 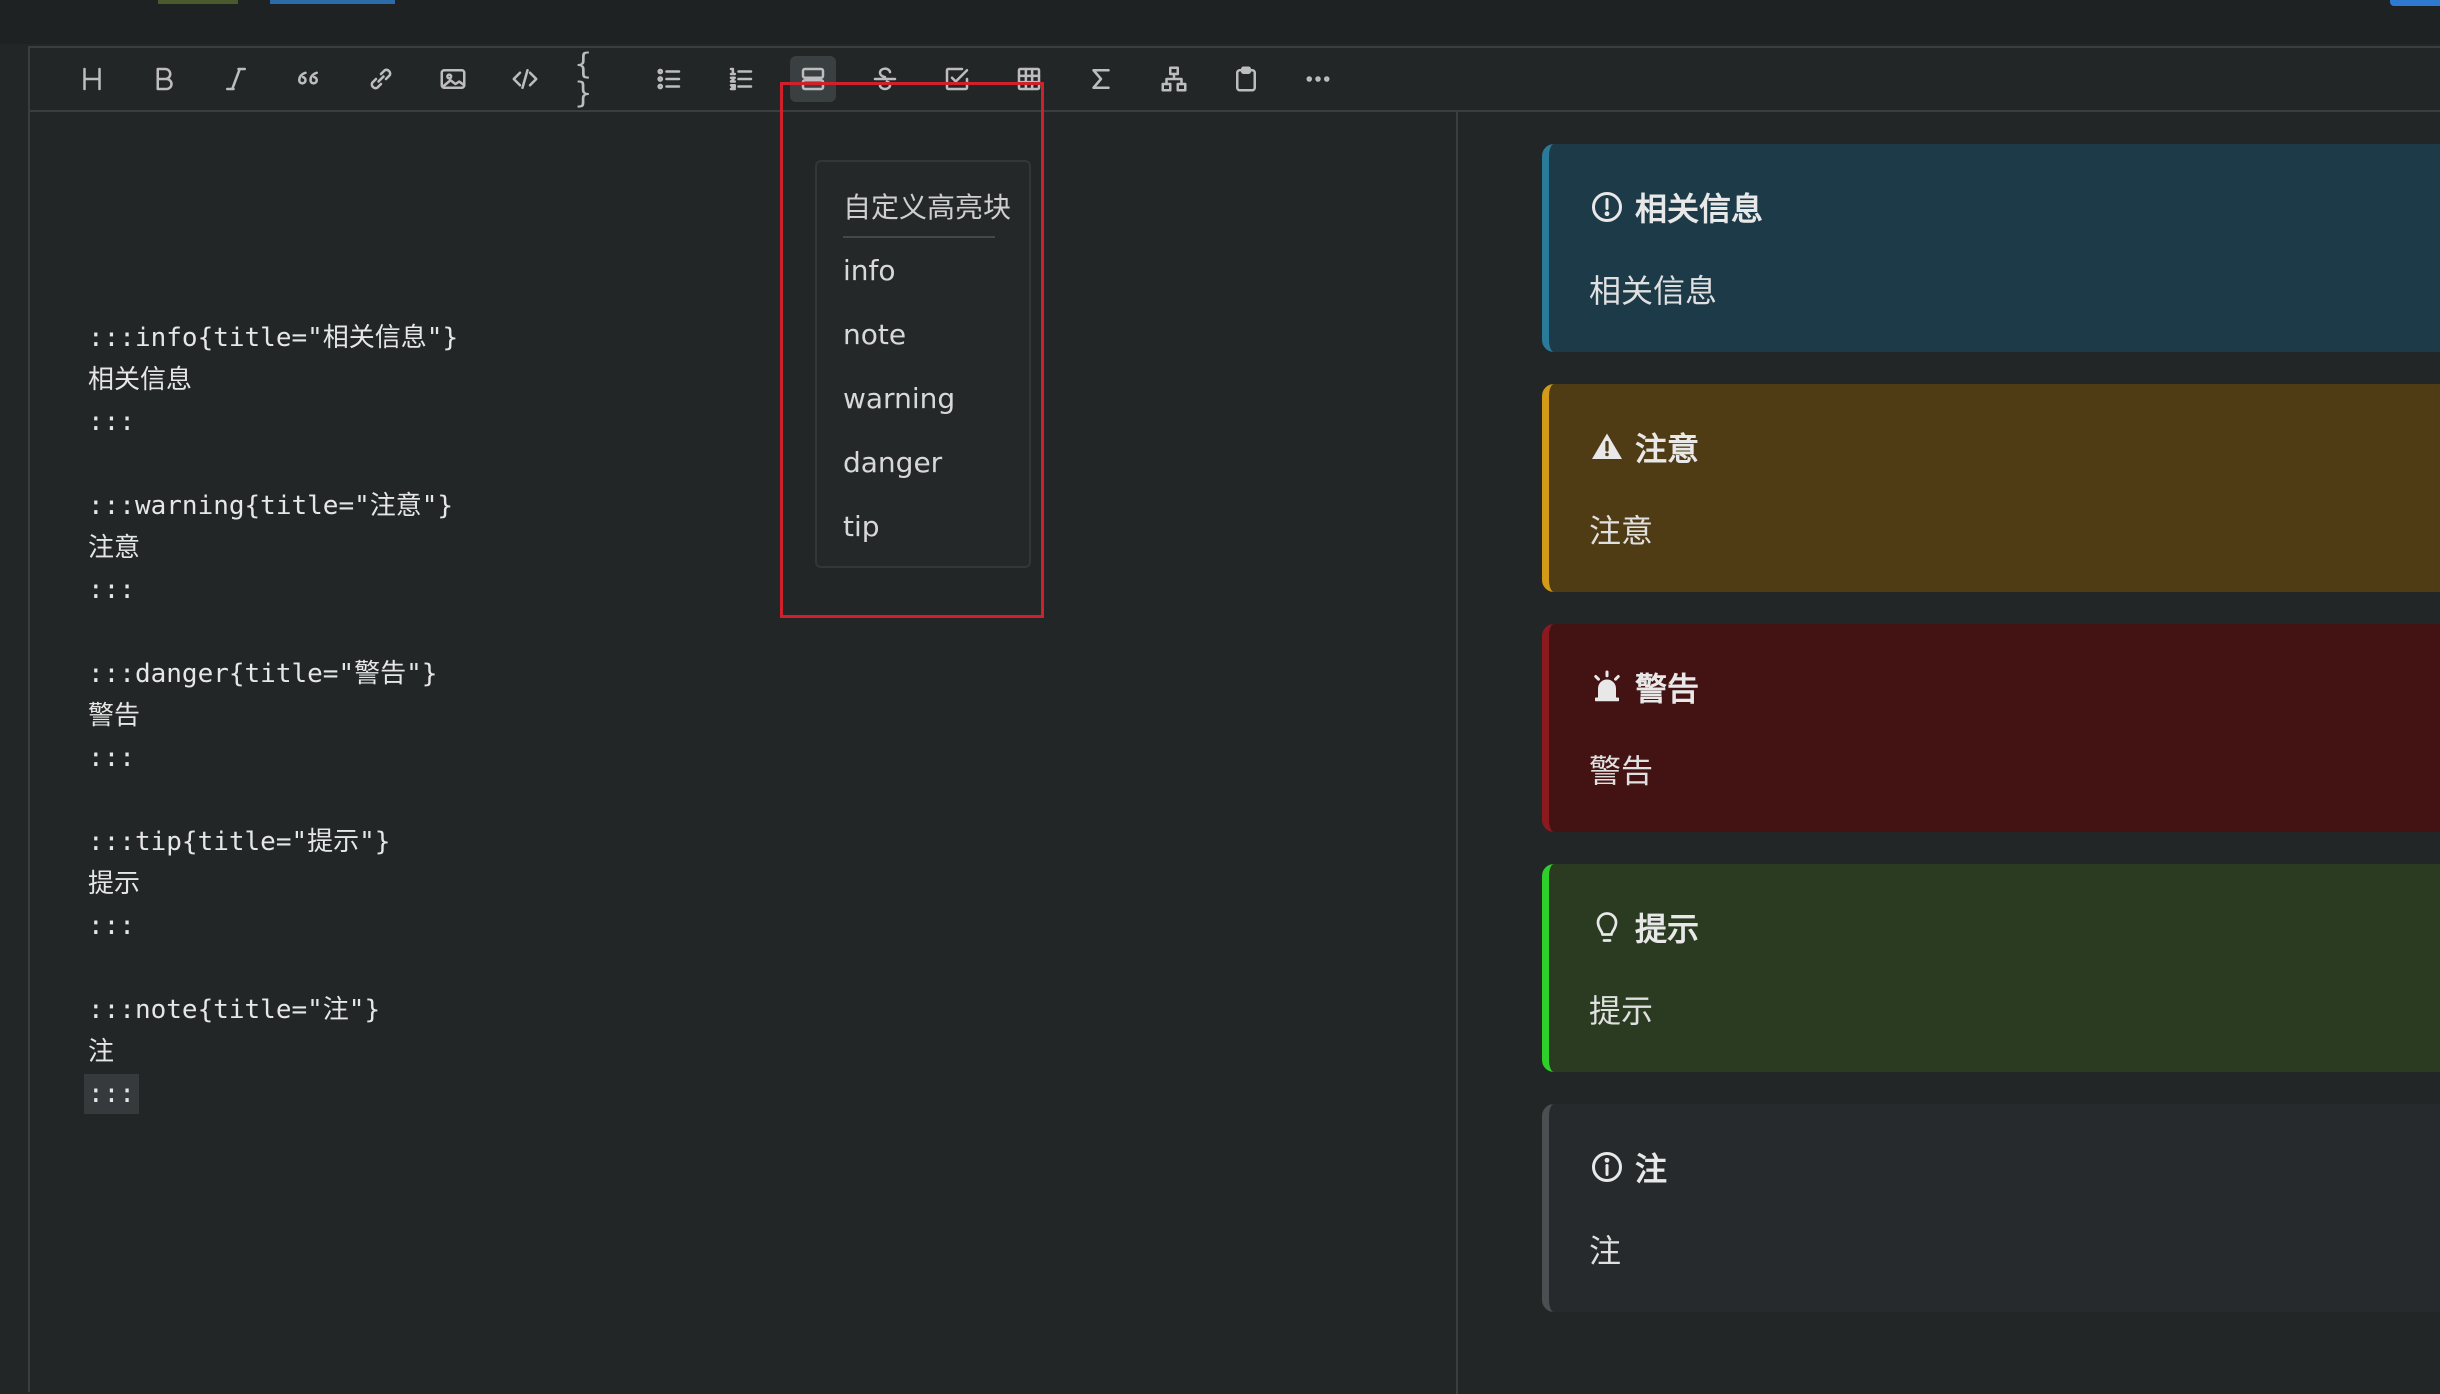 What do you see at coordinates (114, 548) in the screenshot?
I see `code-line: 注意` at bounding box center [114, 548].